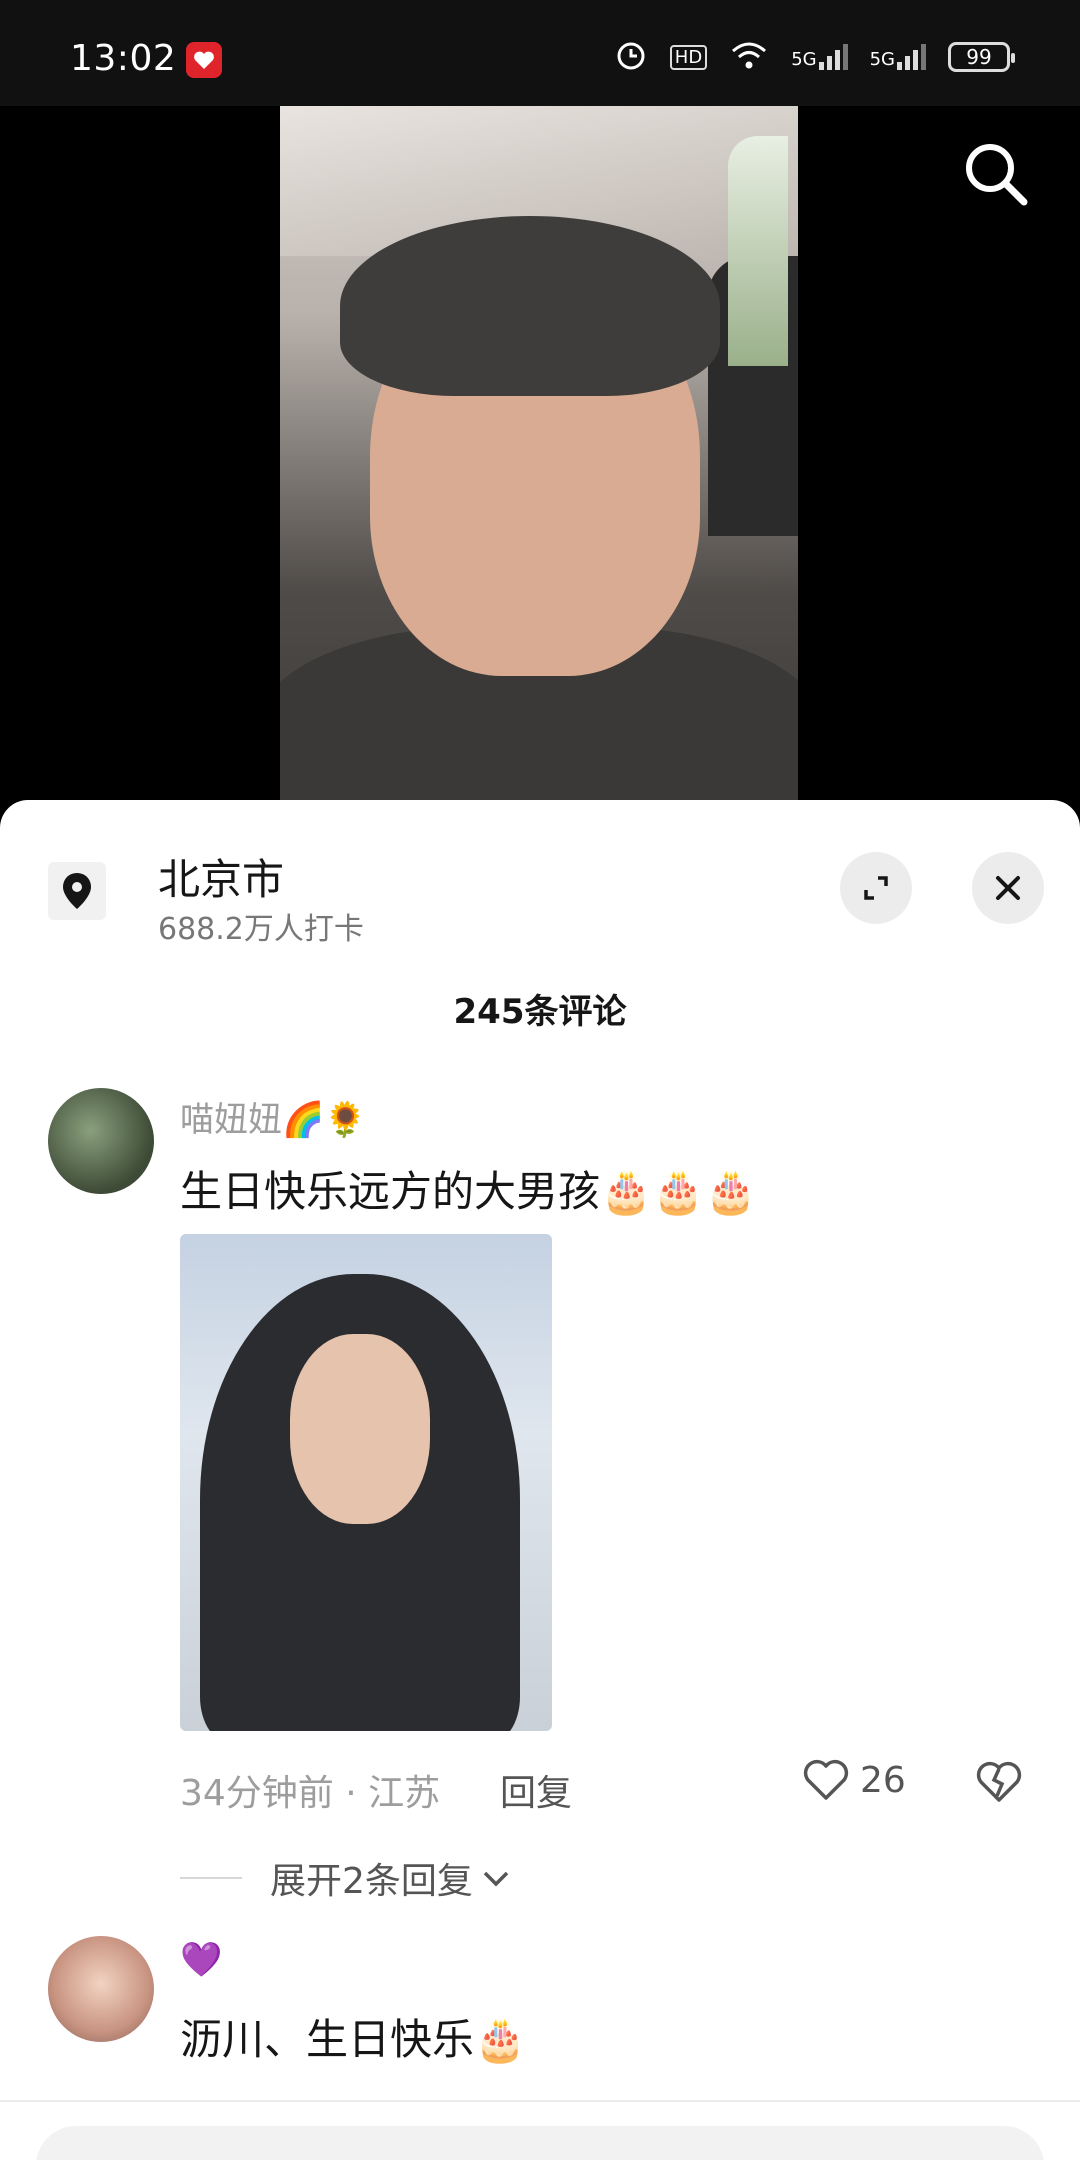  What do you see at coordinates (826, 1779) in the screenshot?
I see `heart-icon` at bounding box center [826, 1779].